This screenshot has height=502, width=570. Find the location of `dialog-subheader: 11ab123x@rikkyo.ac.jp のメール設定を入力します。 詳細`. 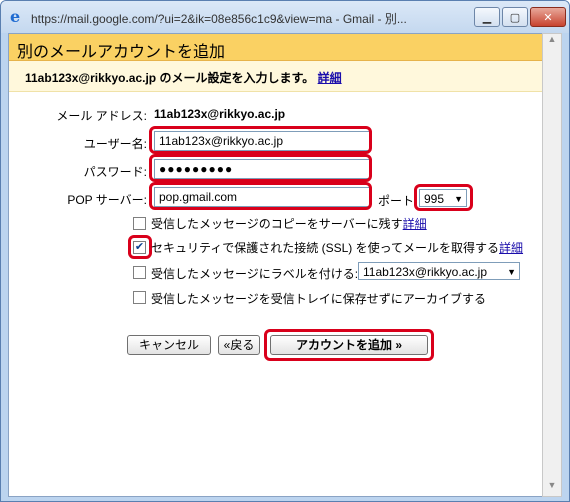

dialog-subheader: 11ab123x@rikkyo.ac.jp のメール設定を入力します。 詳細 is located at coordinates (275, 76).